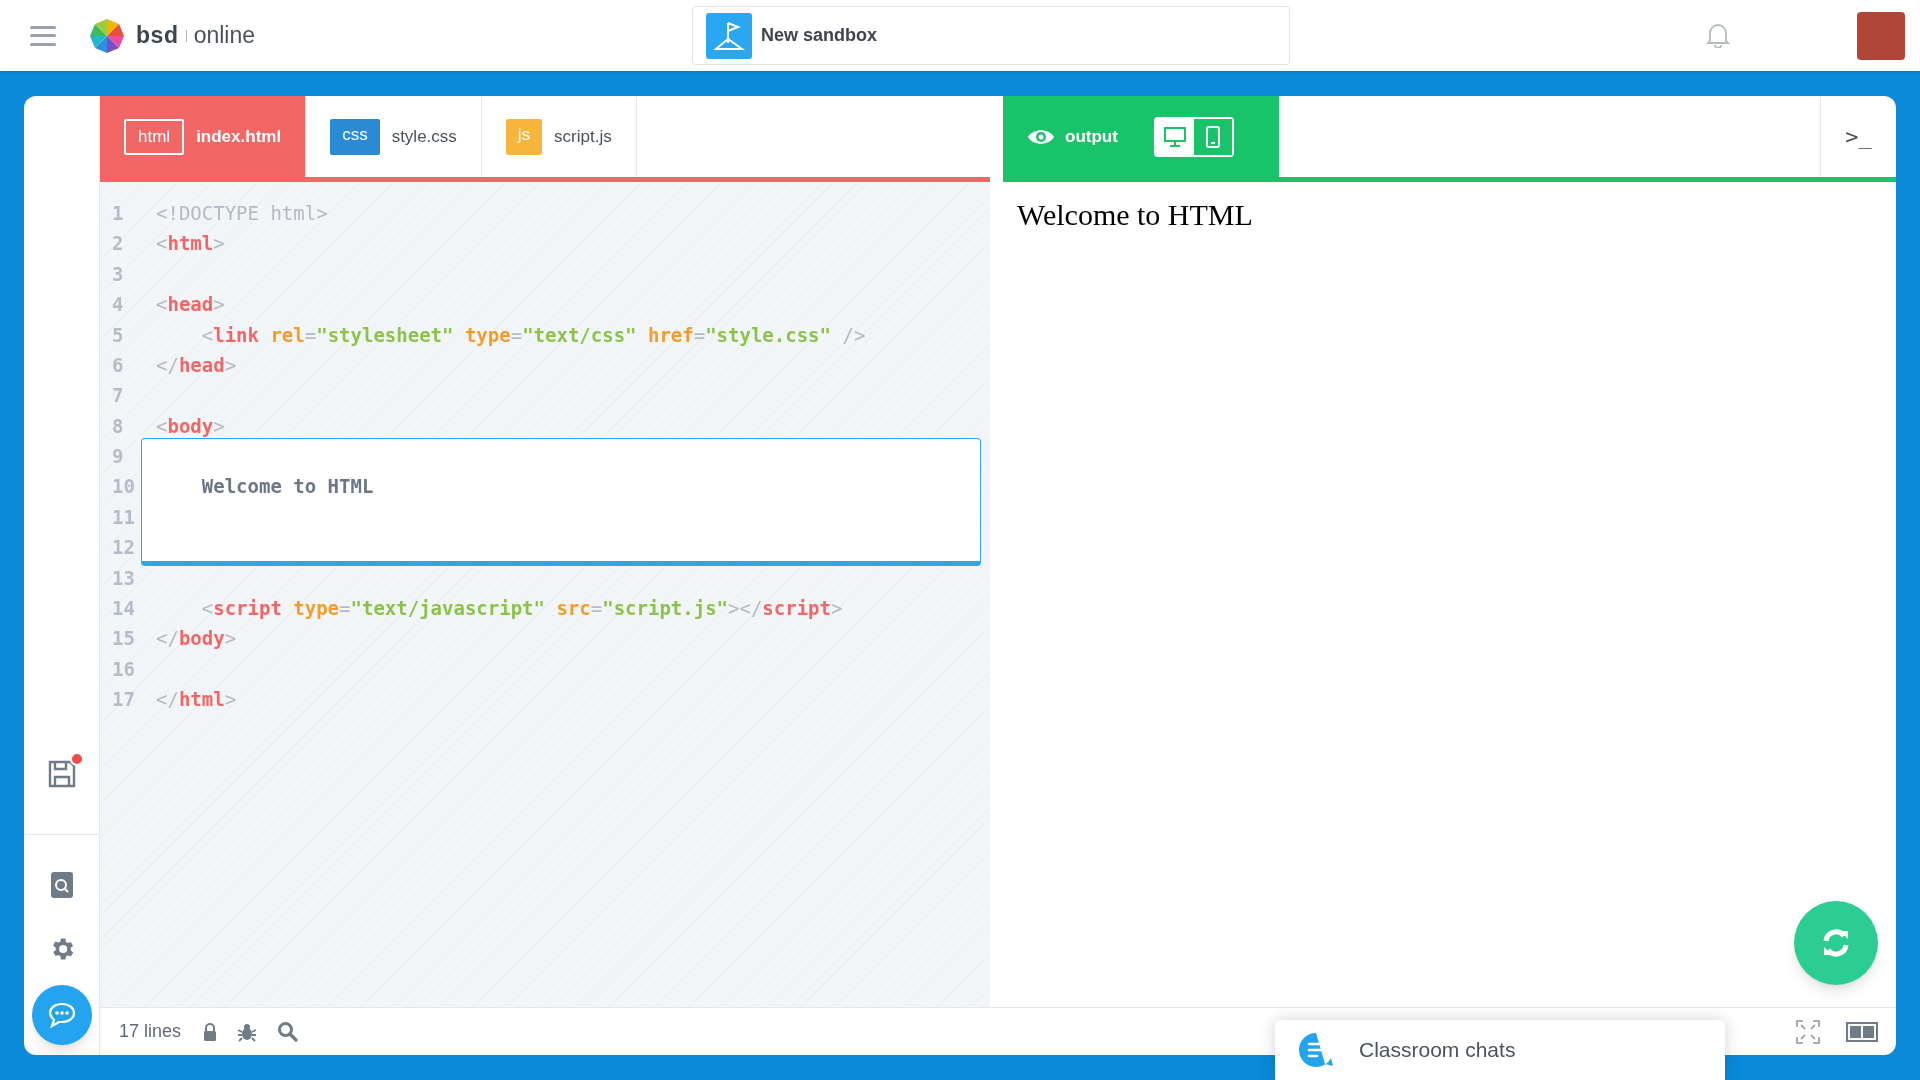 This screenshot has width=1920, height=1080. Describe the element at coordinates (123, 548) in the screenshot. I see `line-number: 12` at that location.